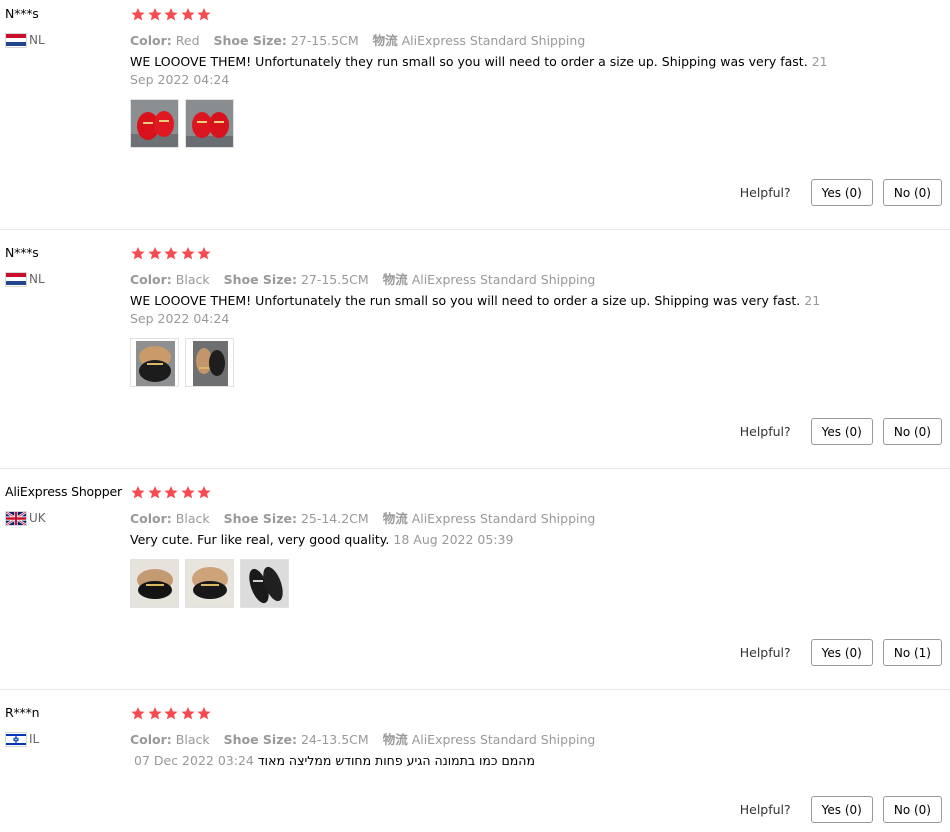  I want to click on color-value: Red, so click(187, 40).